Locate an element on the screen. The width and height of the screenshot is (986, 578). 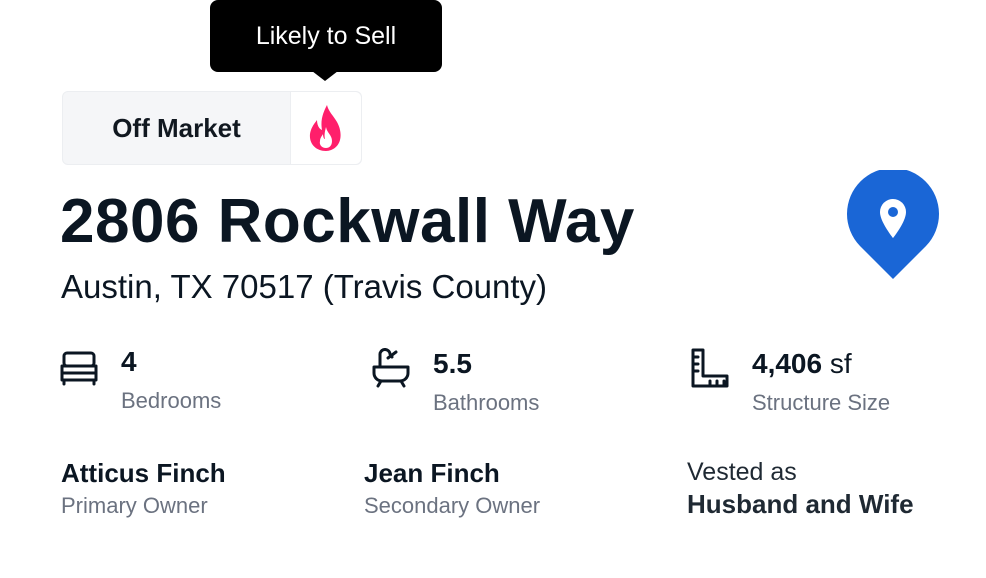
status-badge: Off Market is located at coordinates (212, 128).